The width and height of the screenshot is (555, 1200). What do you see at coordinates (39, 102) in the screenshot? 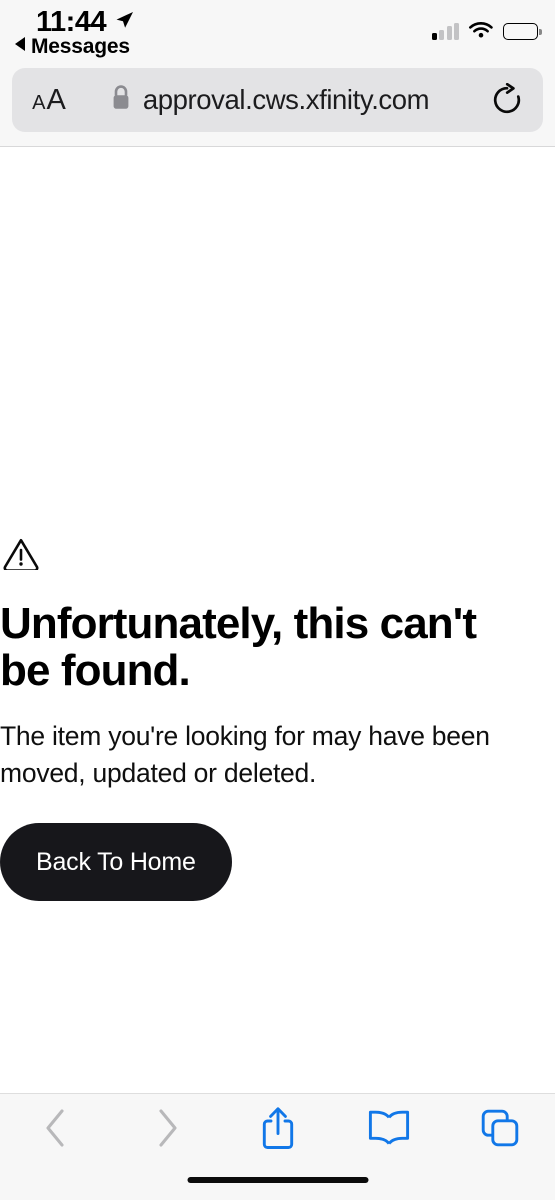
I see `text-size-small-a: A` at bounding box center [39, 102].